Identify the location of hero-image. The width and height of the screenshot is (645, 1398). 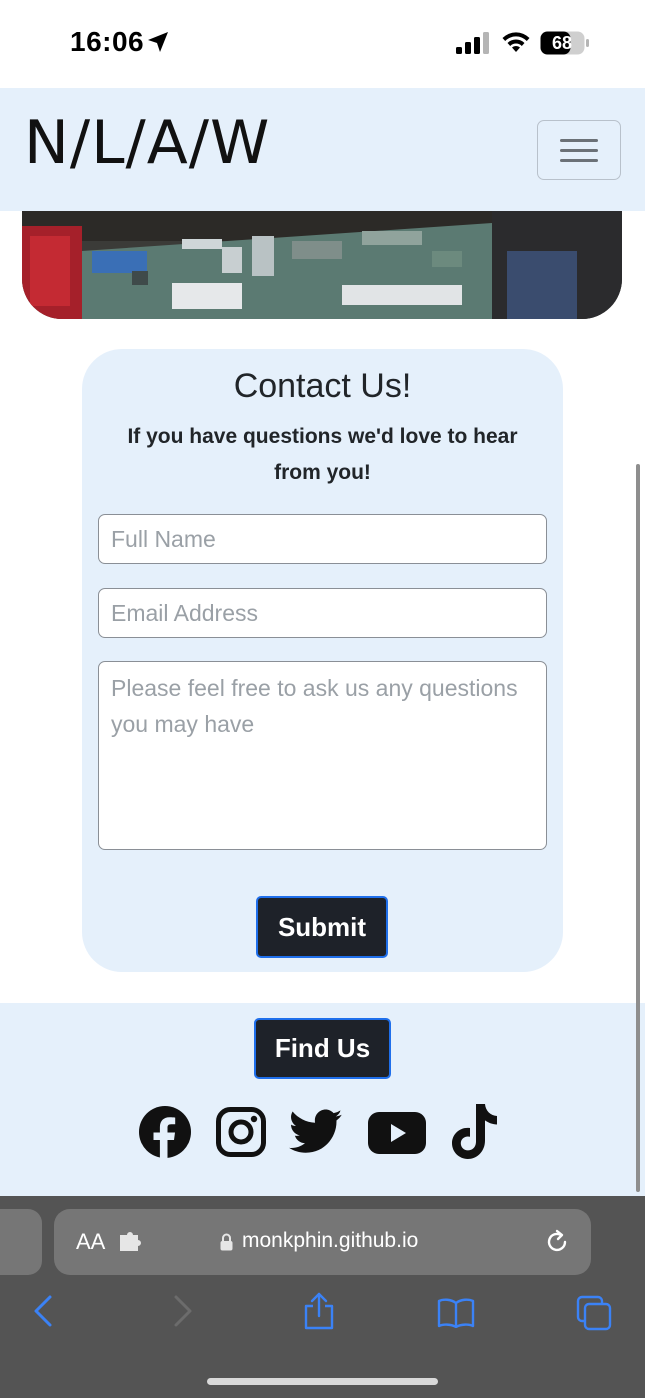
(322, 265).